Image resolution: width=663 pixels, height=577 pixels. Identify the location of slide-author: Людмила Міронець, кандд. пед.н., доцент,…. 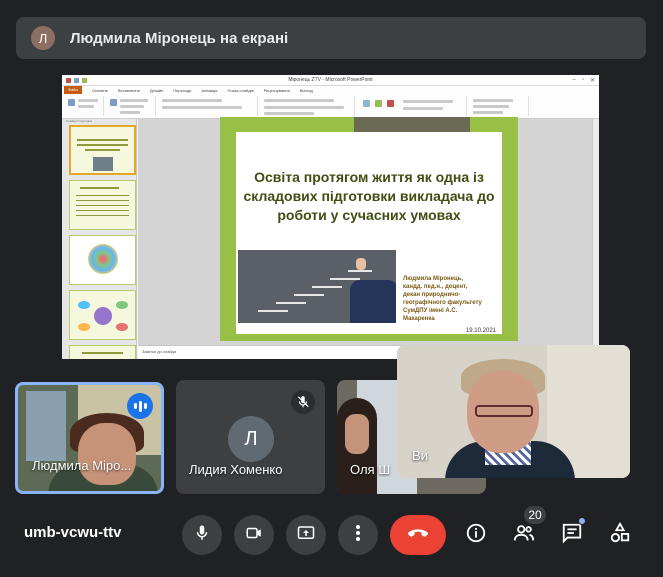
(442, 299).